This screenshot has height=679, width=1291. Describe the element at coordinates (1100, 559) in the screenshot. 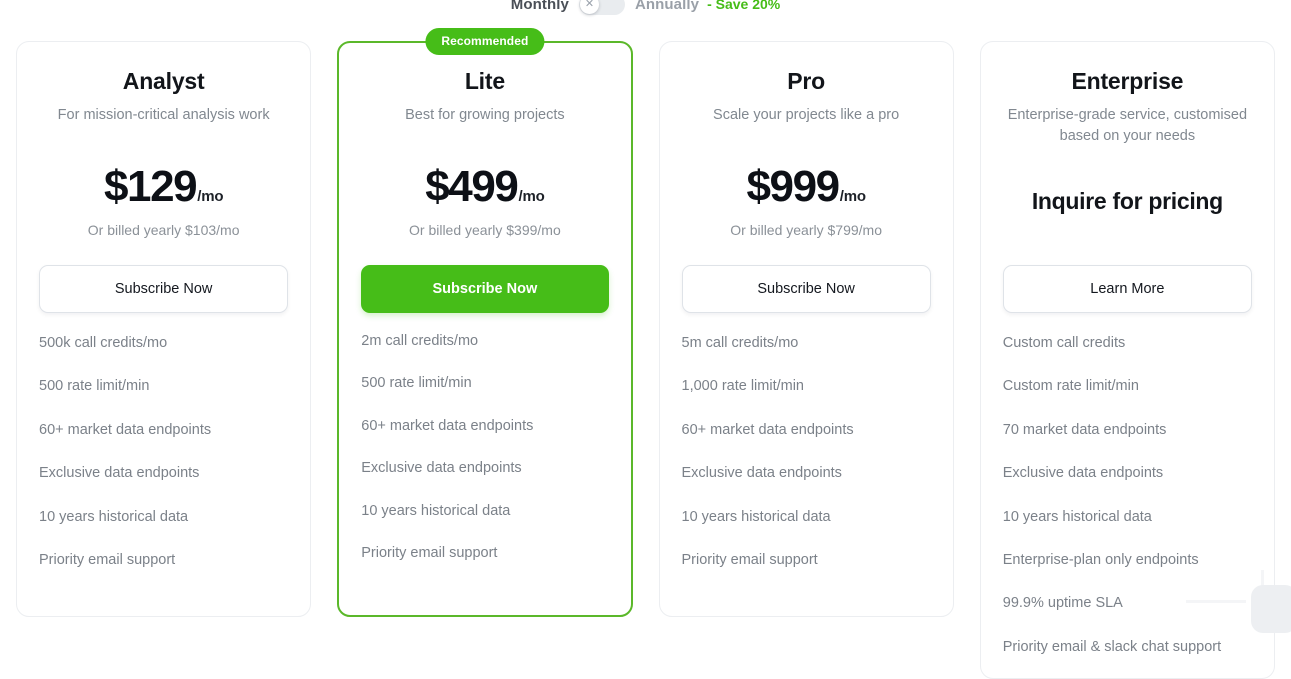

I see `feature-item: Enterprise-plan only endpoints` at that location.